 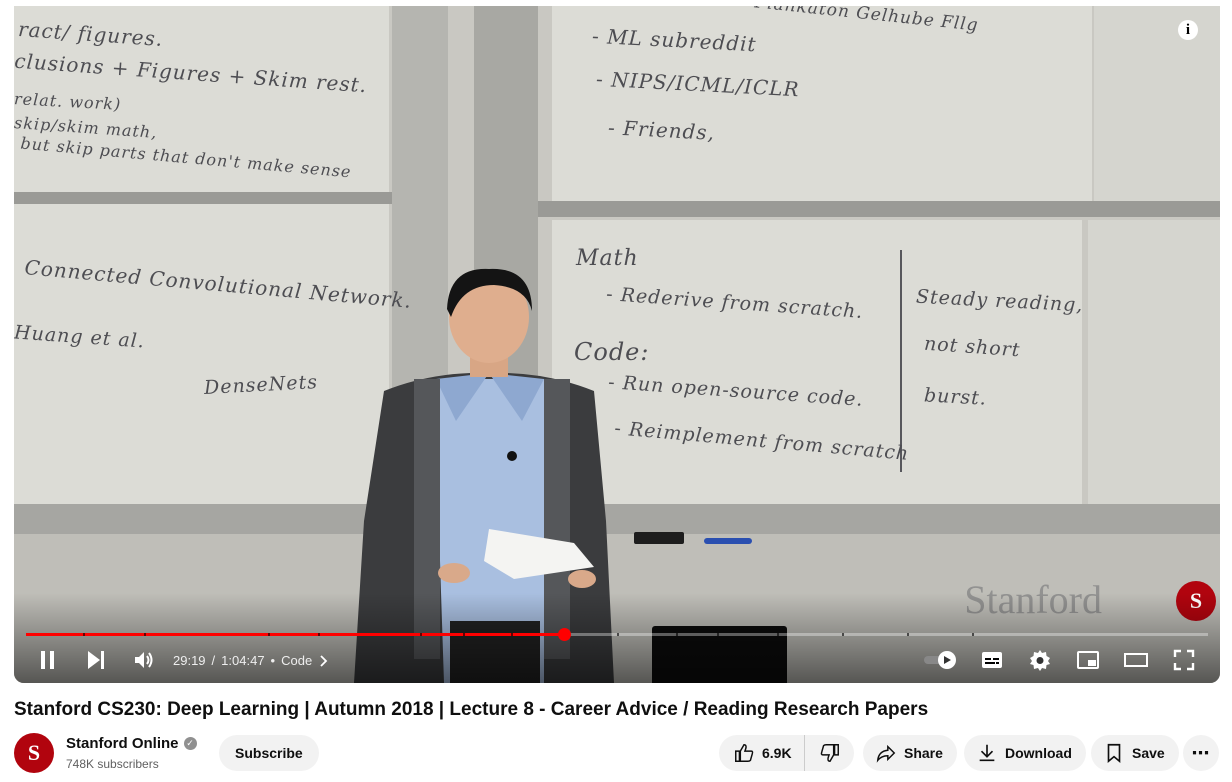 I want to click on theater-mode-button, so click(x=1136, y=660).